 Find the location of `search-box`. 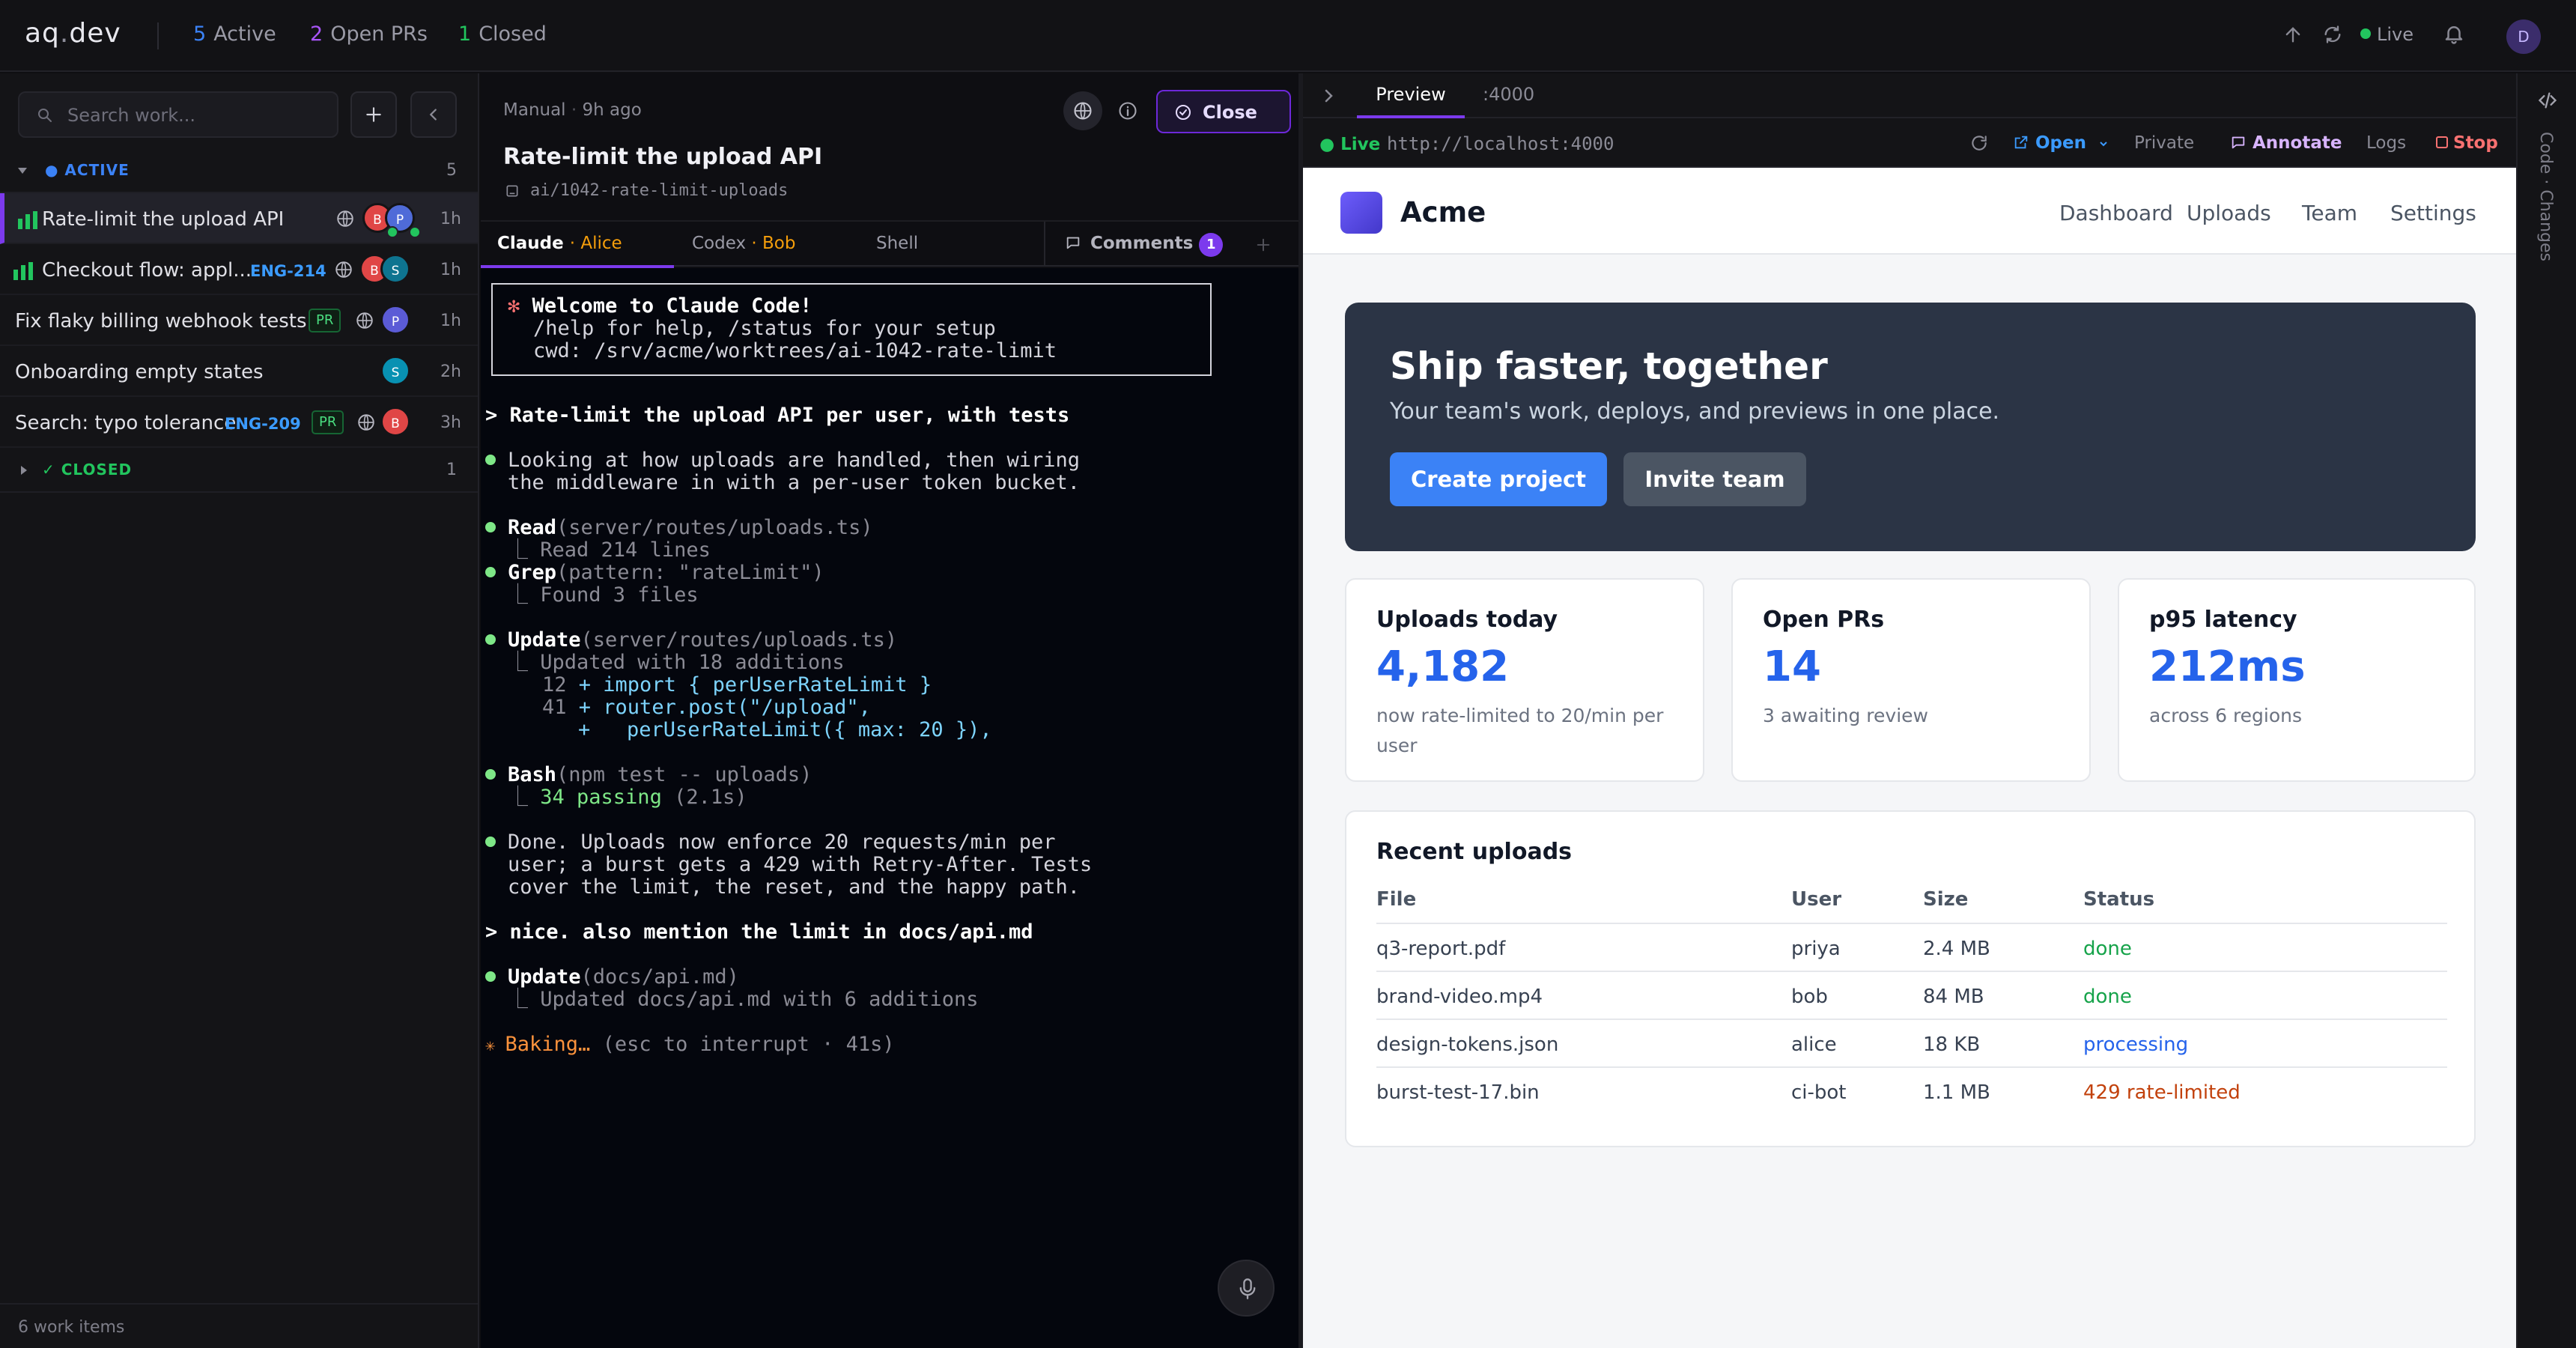

search-box is located at coordinates (178, 114).